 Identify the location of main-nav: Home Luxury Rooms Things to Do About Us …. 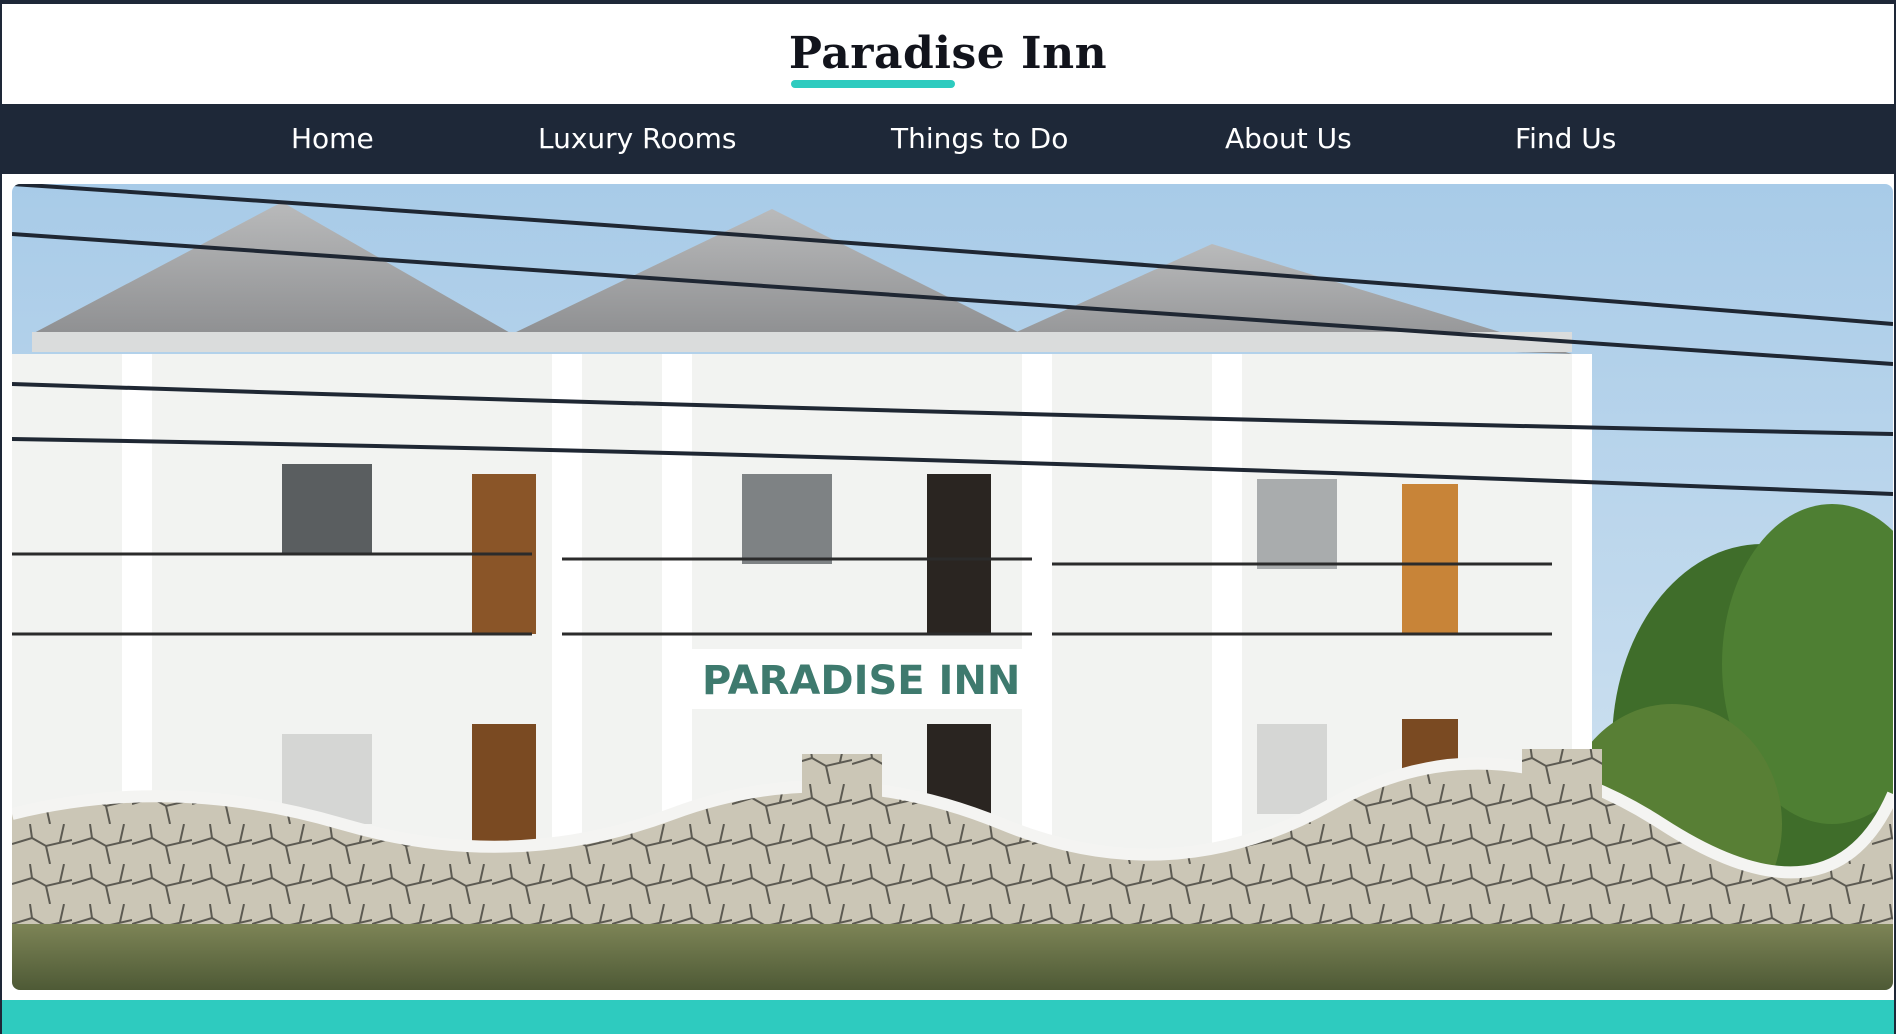
(948, 139).